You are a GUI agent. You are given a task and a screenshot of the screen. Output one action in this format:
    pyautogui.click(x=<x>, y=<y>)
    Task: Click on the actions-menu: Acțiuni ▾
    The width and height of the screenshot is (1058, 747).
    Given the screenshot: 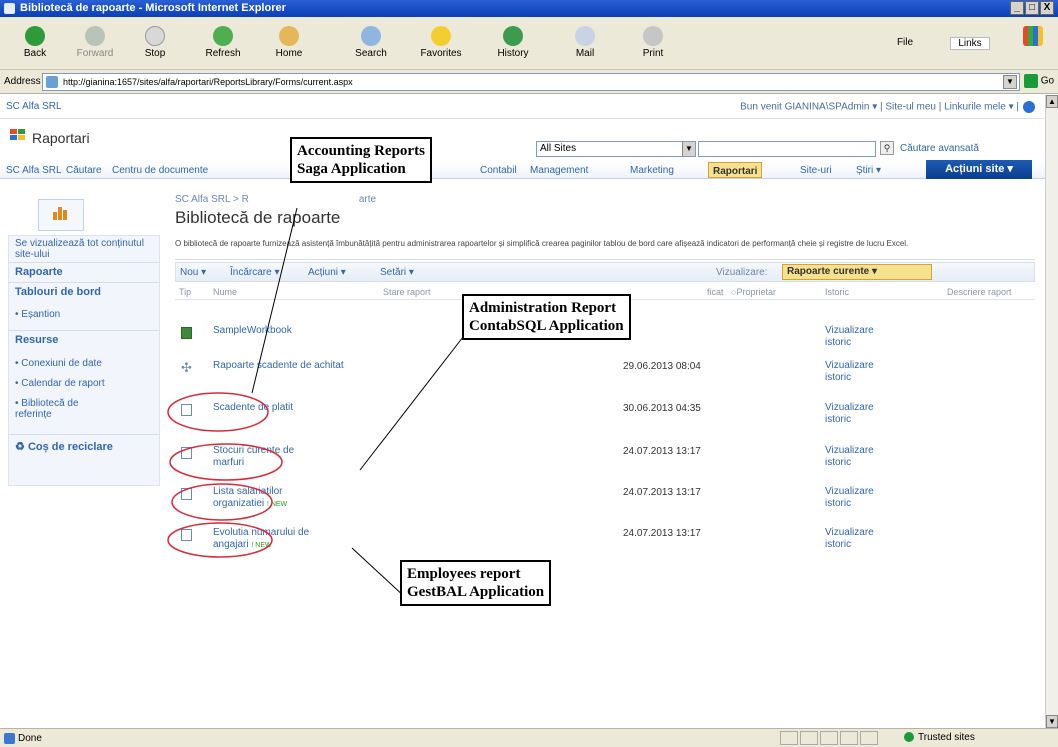 What is the action you would take?
    pyautogui.click(x=327, y=272)
    